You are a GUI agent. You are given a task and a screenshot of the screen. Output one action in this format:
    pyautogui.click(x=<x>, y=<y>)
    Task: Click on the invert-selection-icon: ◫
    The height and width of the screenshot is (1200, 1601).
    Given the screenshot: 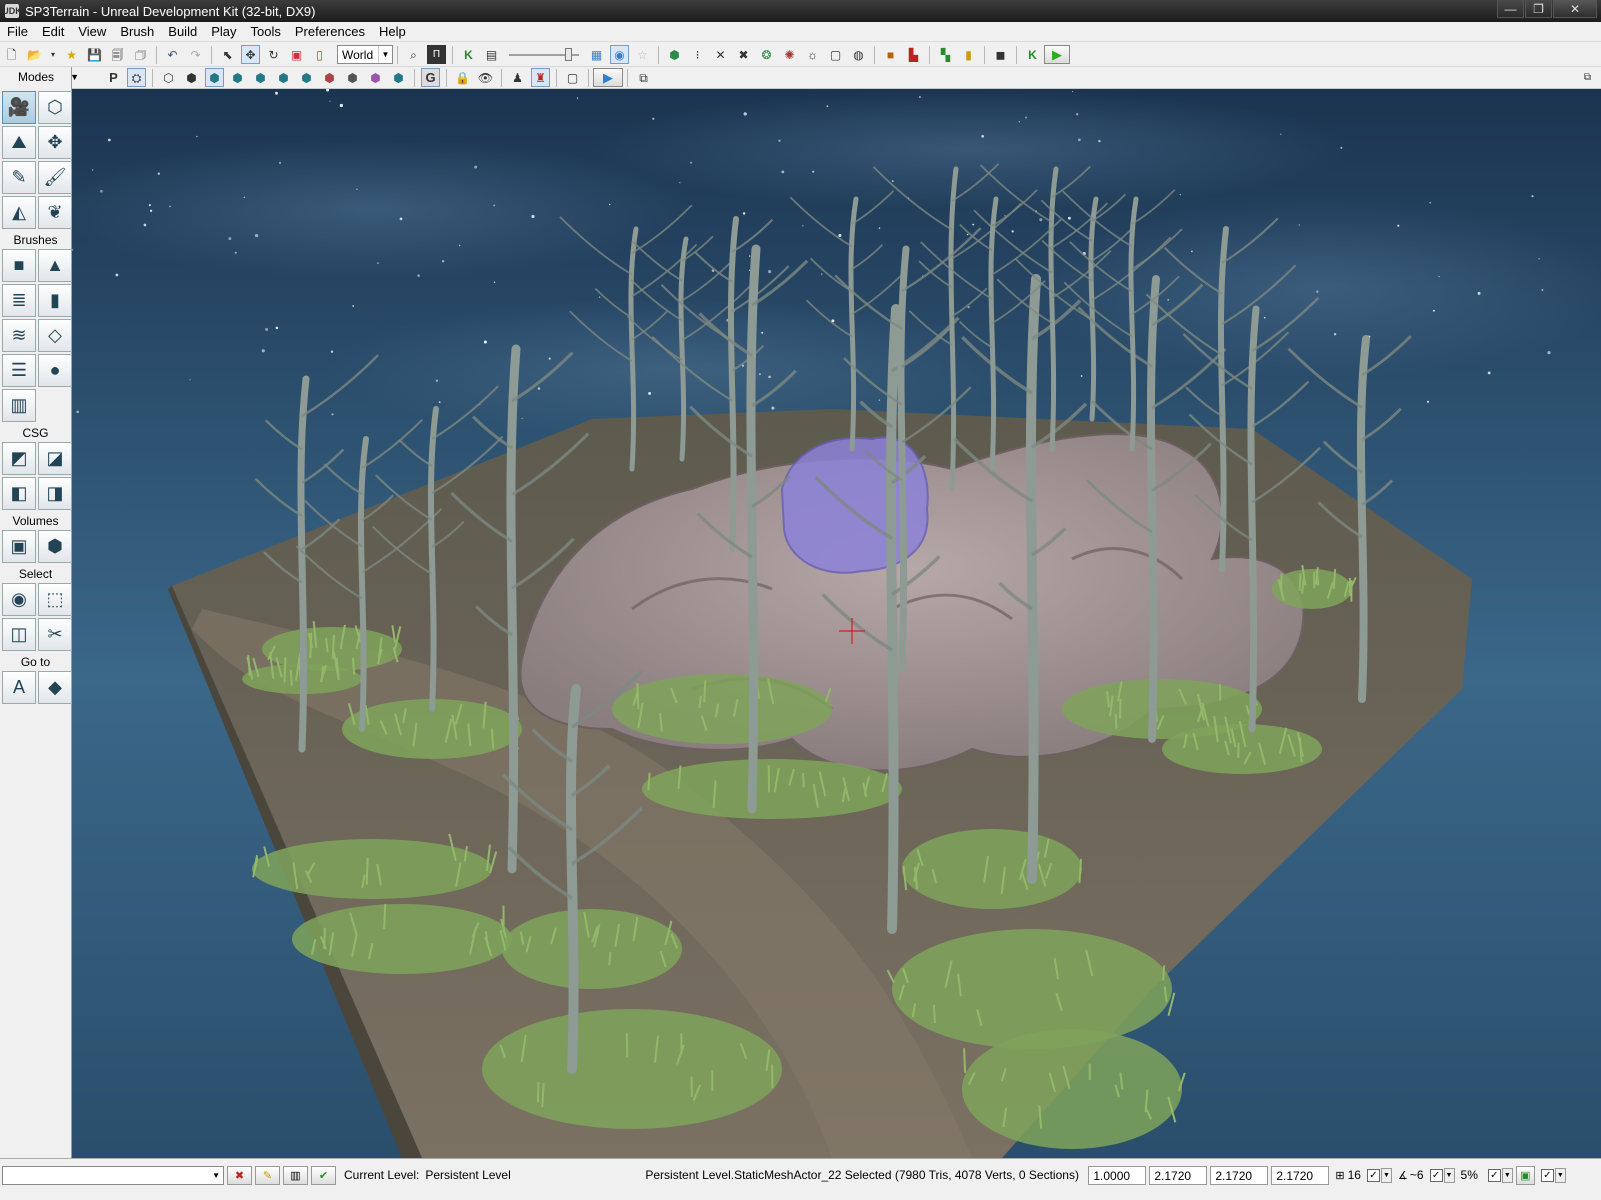 What is the action you would take?
    pyautogui.click(x=19, y=634)
    